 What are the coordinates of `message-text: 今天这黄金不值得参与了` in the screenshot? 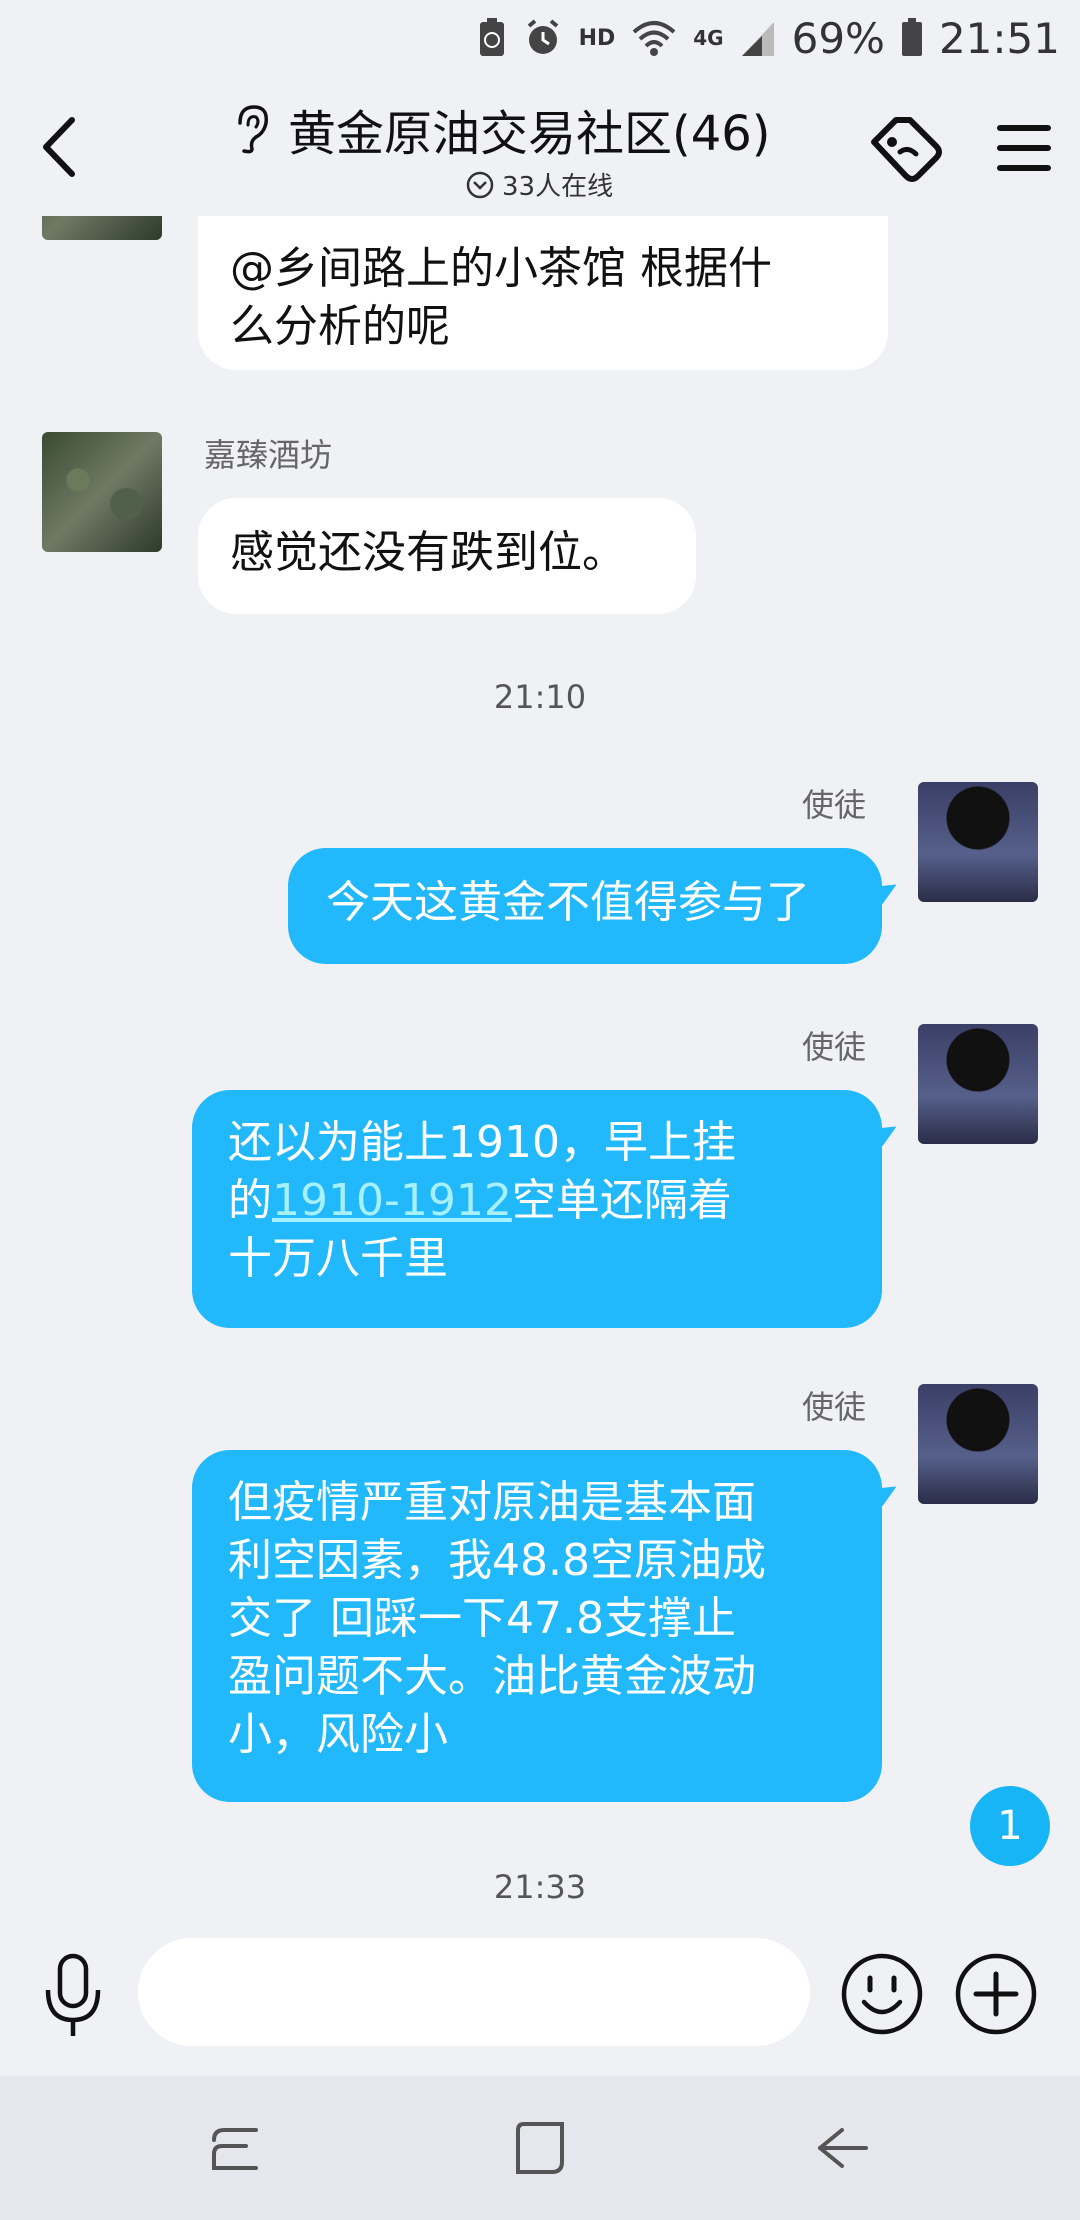 It's located at (568, 902).